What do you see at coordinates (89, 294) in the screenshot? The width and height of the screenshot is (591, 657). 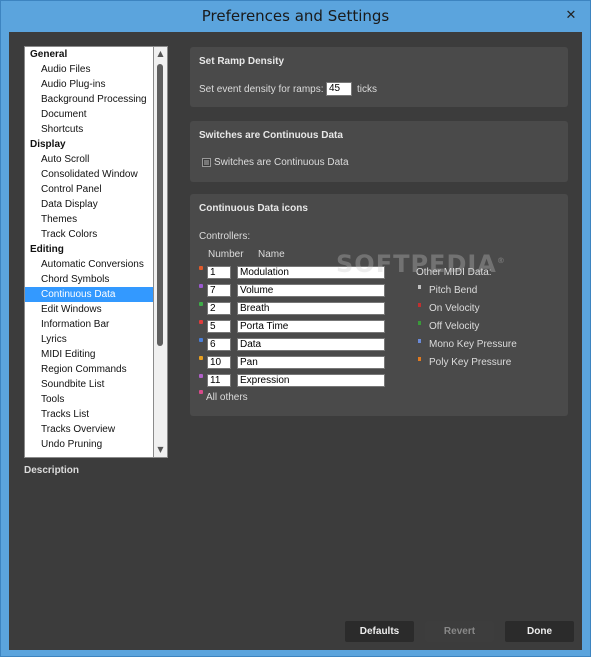 I see `sidebar-item: Continuous Data` at bounding box center [89, 294].